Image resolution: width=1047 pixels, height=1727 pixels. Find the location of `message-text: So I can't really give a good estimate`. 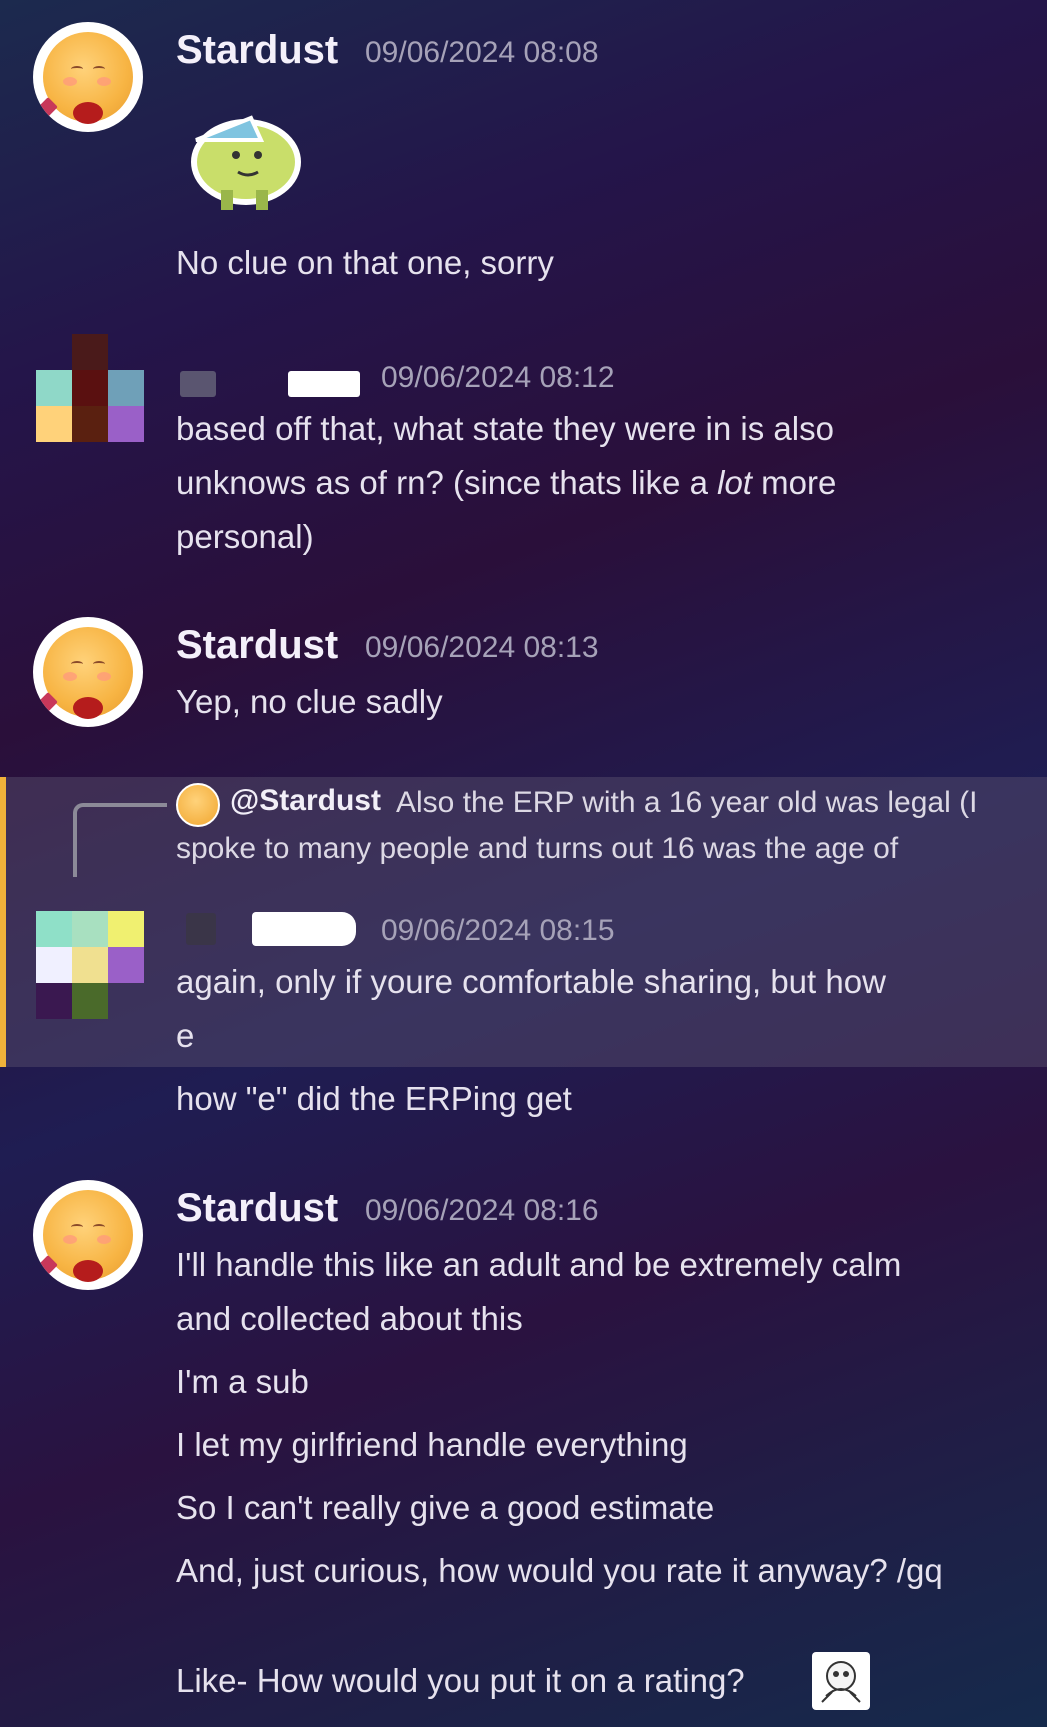

message-text: So I can't really give a good estimate is located at coordinates (445, 1507).